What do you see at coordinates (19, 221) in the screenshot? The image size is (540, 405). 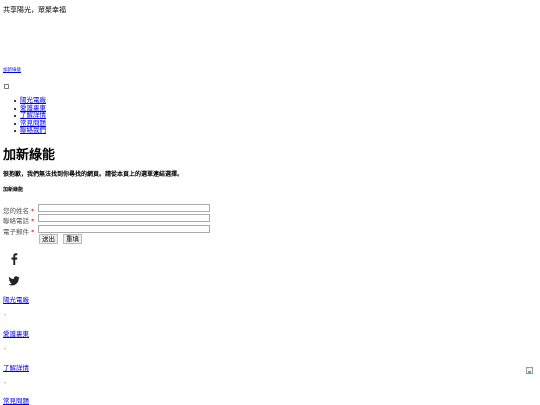 I see `phone-label: 聯絡電話 *` at bounding box center [19, 221].